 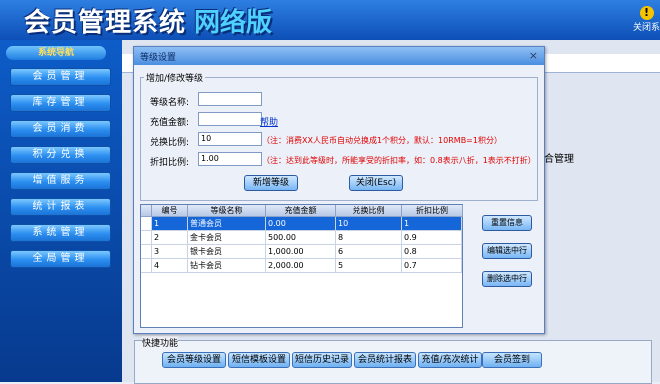 What do you see at coordinates (330, 20) in the screenshot?
I see `app-header: 会员管理系统 网络版 ! 关闭系` at bounding box center [330, 20].